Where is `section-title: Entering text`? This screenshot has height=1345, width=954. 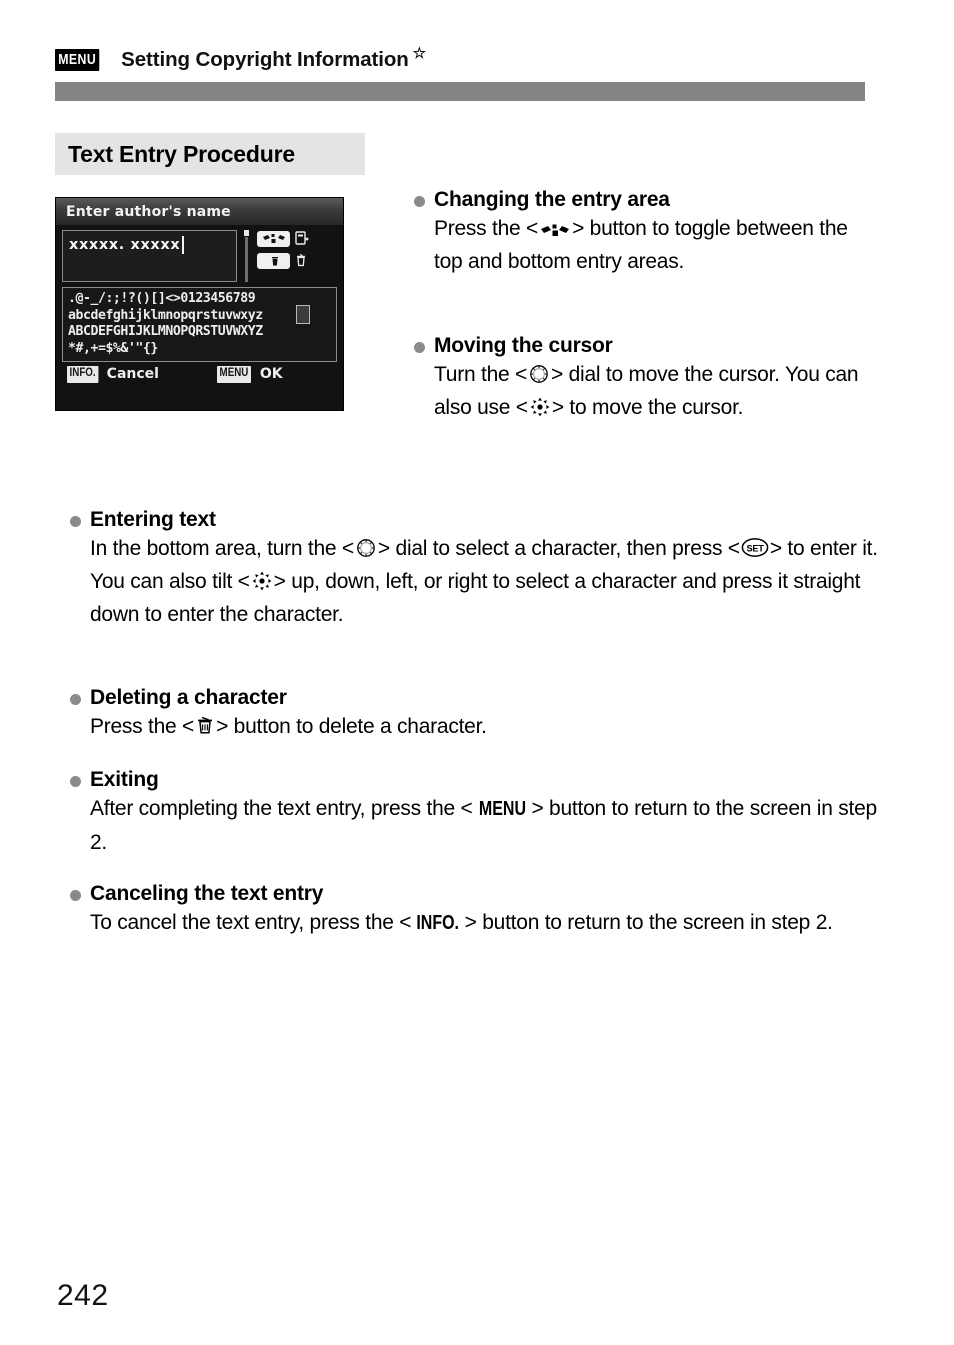 section-title: Entering text is located at coordinates (153, 519).